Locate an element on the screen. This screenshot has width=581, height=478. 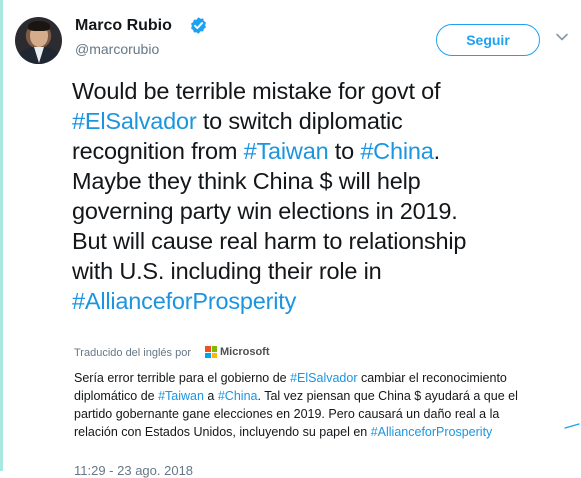
thread-rule is located at coordinates (1, 235).